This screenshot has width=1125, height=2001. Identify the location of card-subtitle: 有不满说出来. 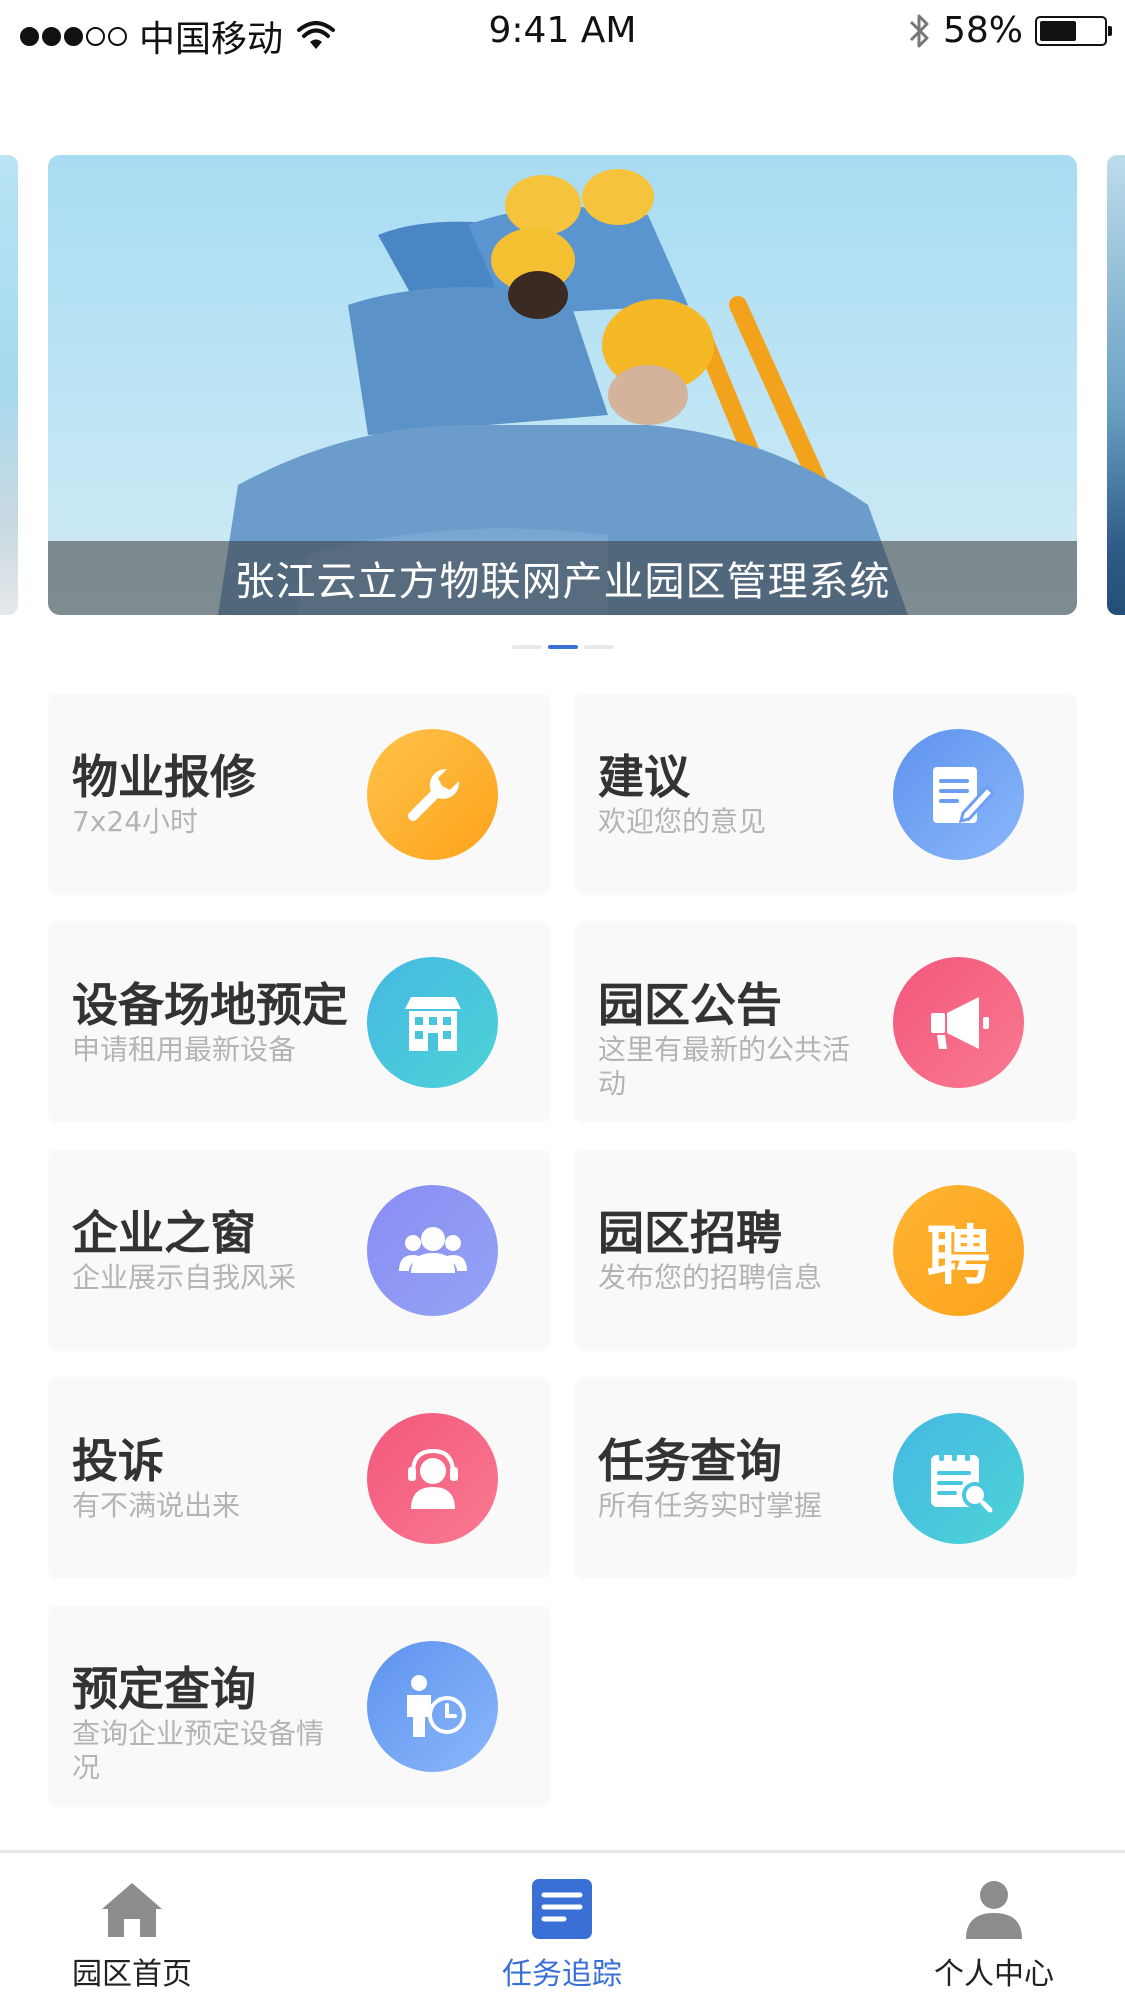
(156, 1505).